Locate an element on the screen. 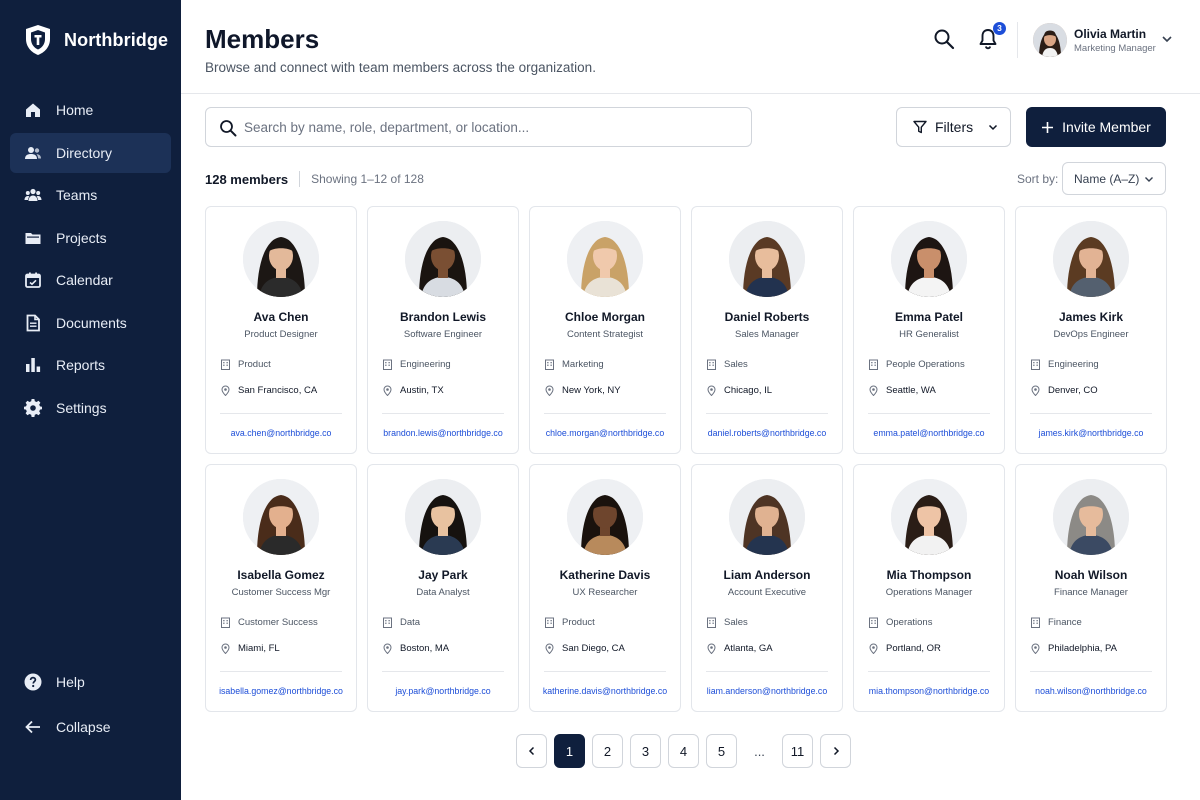  home-icon is located at coordinates (33, 110).